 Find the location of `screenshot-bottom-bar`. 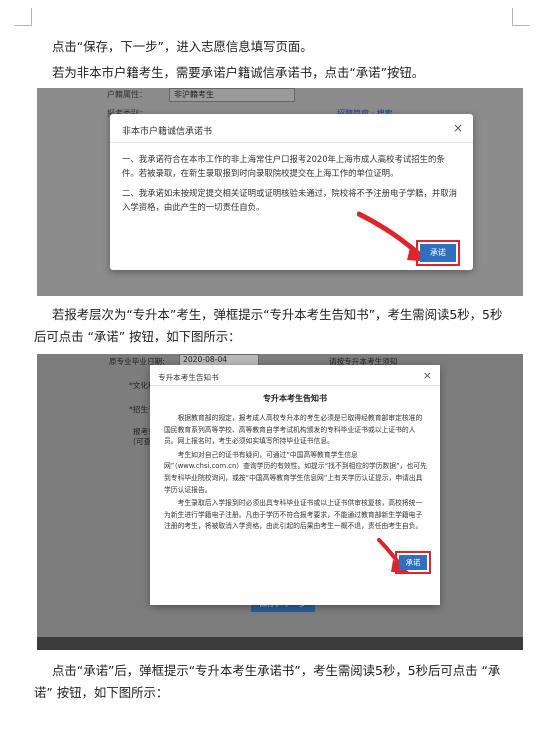

screenshot-bottom-bar is located at coordinates (280, 643).